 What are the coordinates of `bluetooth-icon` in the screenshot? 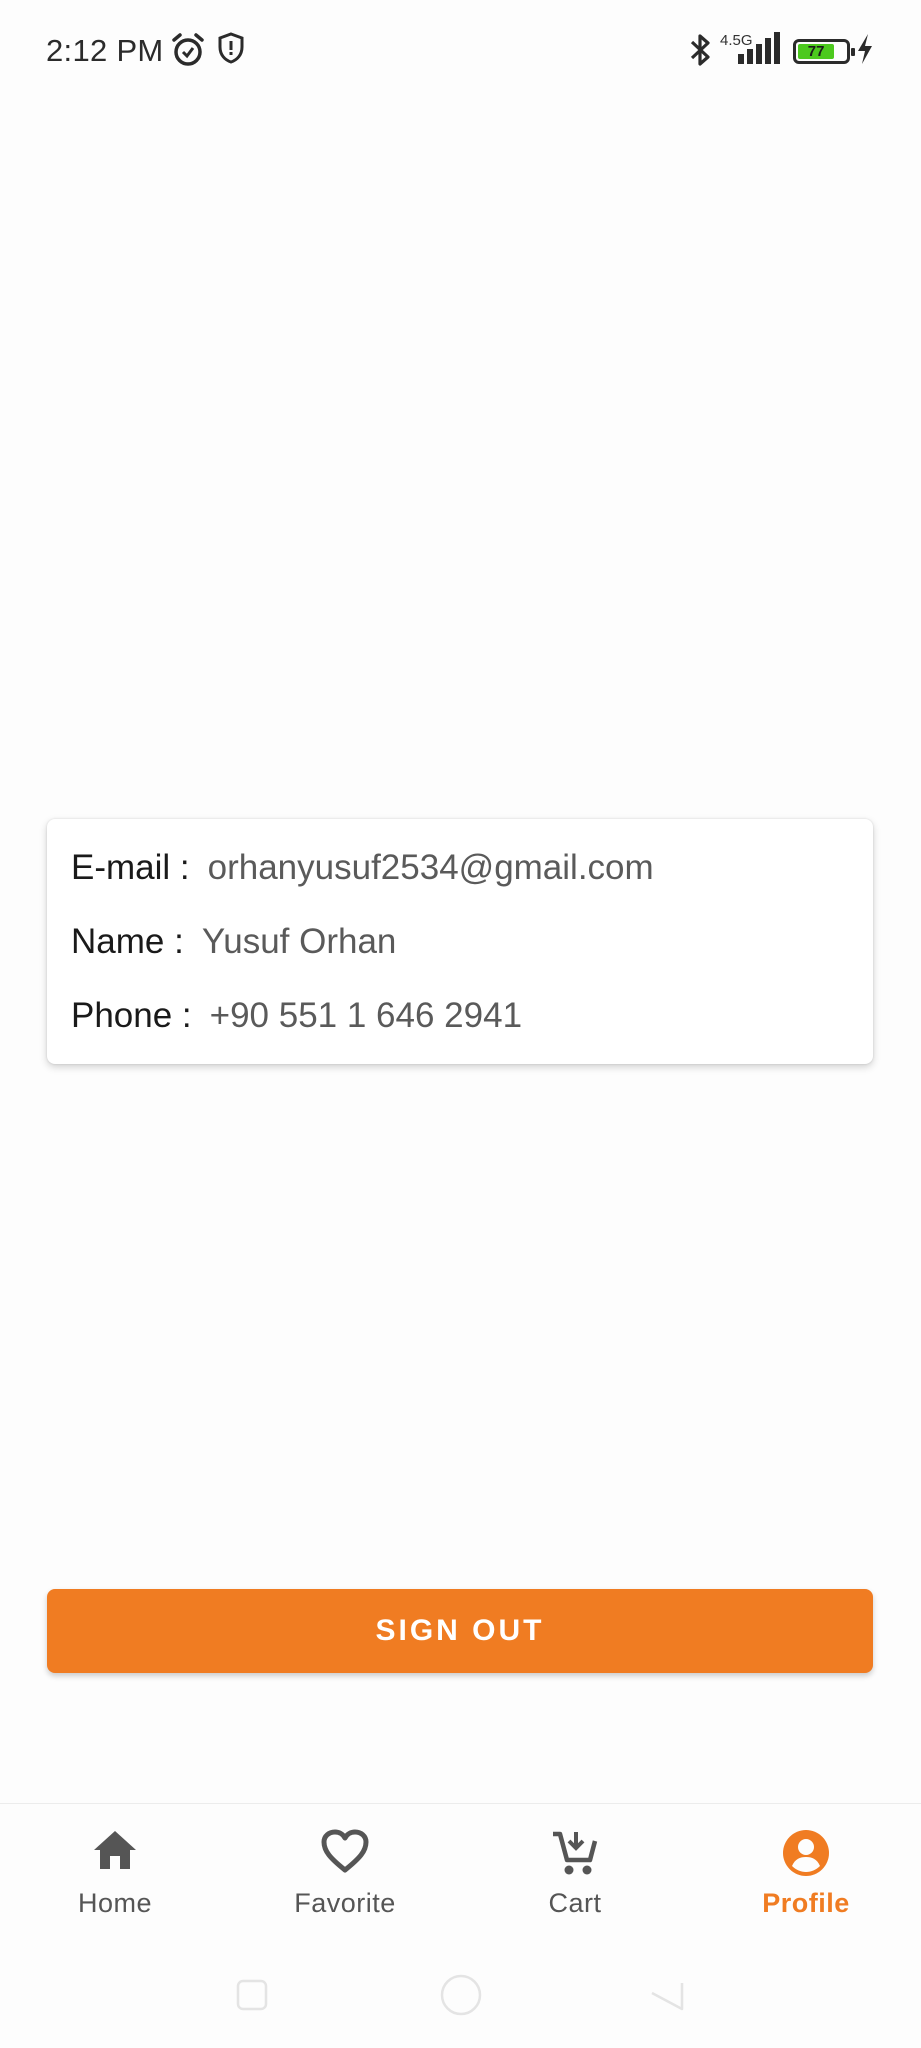 It's located at (700, 50).